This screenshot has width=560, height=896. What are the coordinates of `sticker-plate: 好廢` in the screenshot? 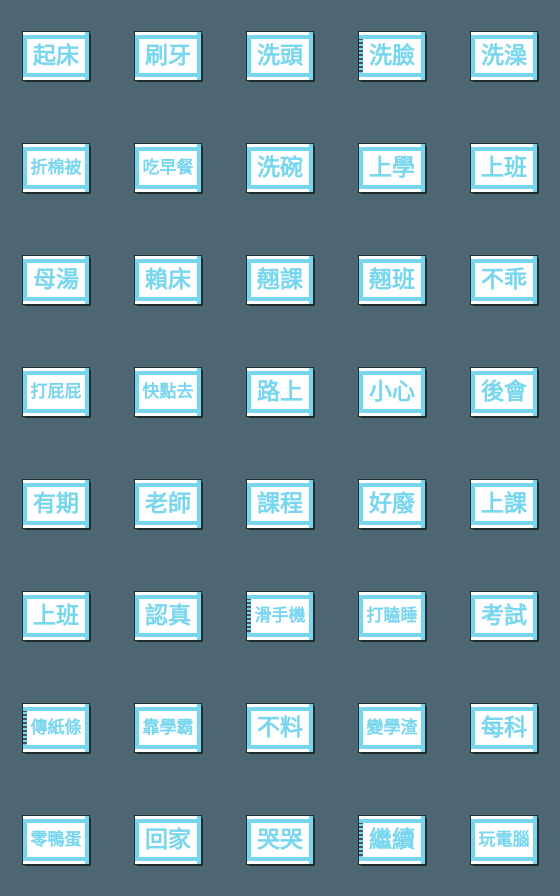 It's located at (392, 504).